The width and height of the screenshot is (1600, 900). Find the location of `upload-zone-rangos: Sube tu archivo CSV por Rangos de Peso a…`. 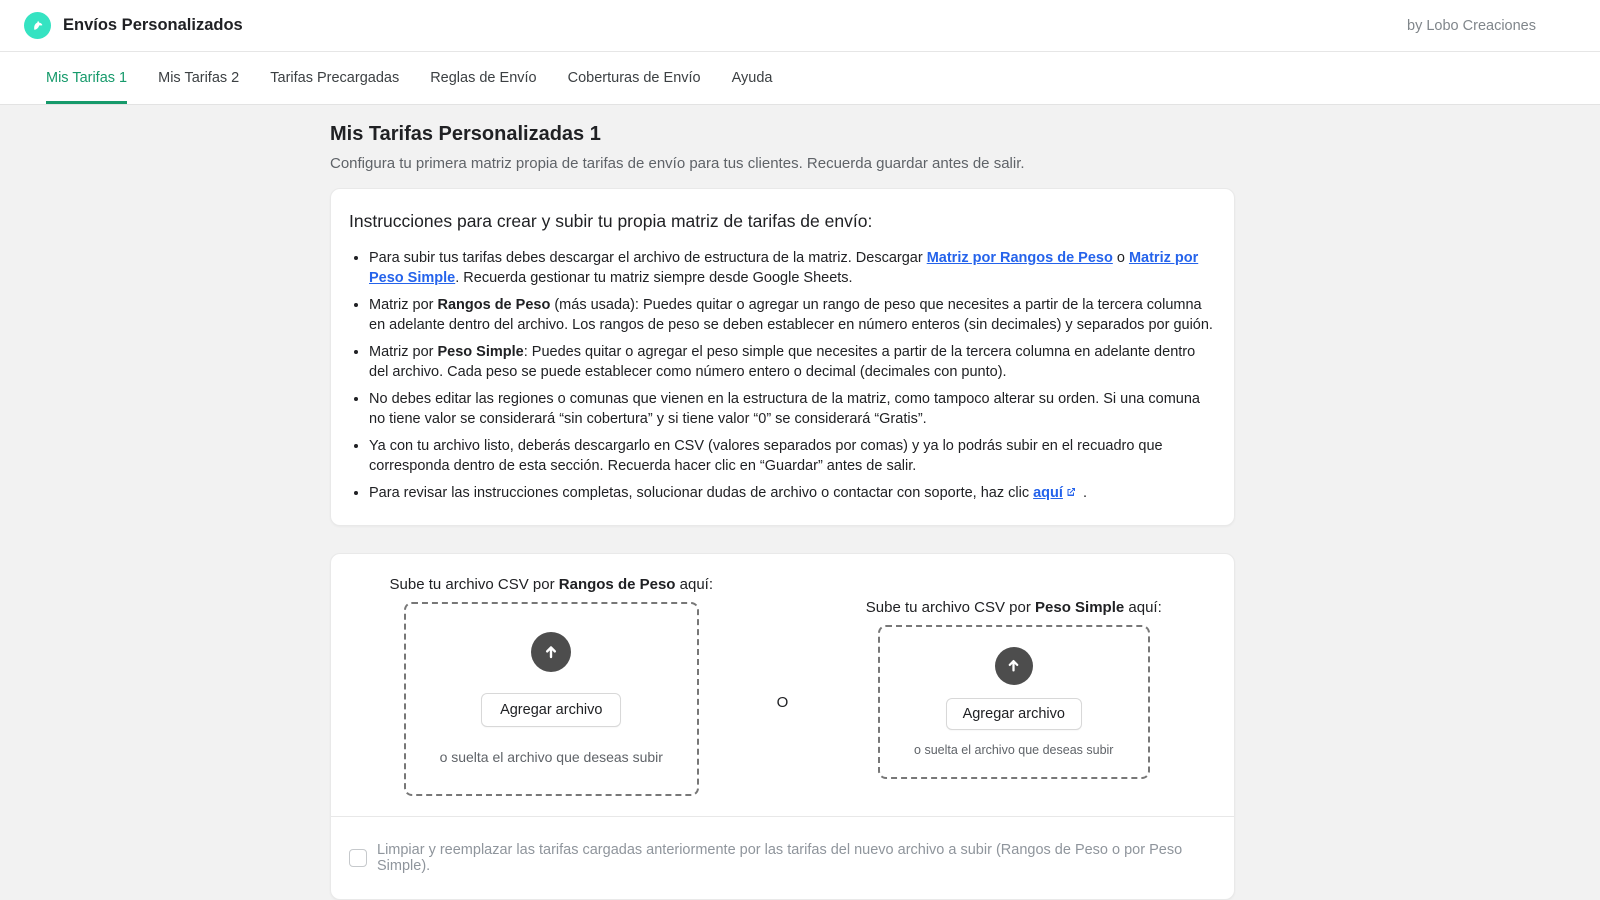

upload-zone-rangos: Sube tu archivo CSV por Rangos de Peso a… is located at coordinates (551, 686).